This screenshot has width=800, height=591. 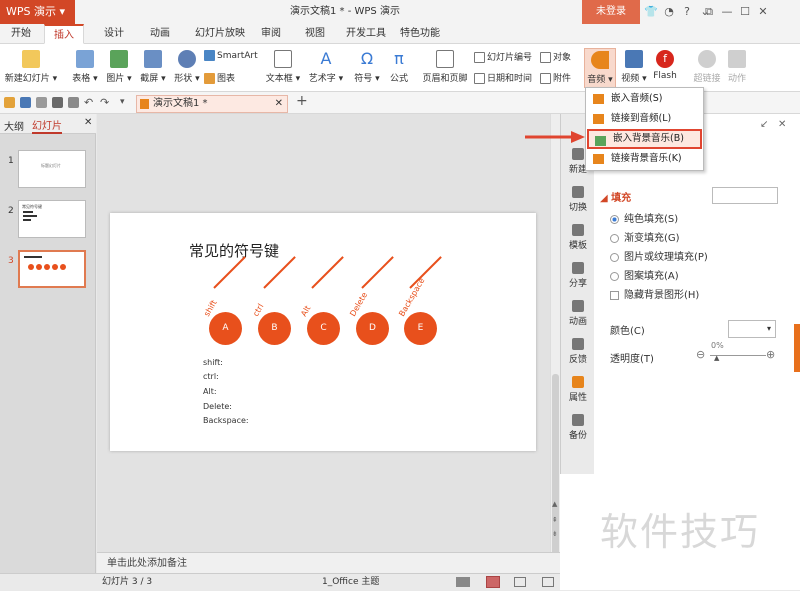 What do you see at coordinates (727, 12) in the screenshot?
I see `minimize-icon: —` at bounding box center [727, 12].